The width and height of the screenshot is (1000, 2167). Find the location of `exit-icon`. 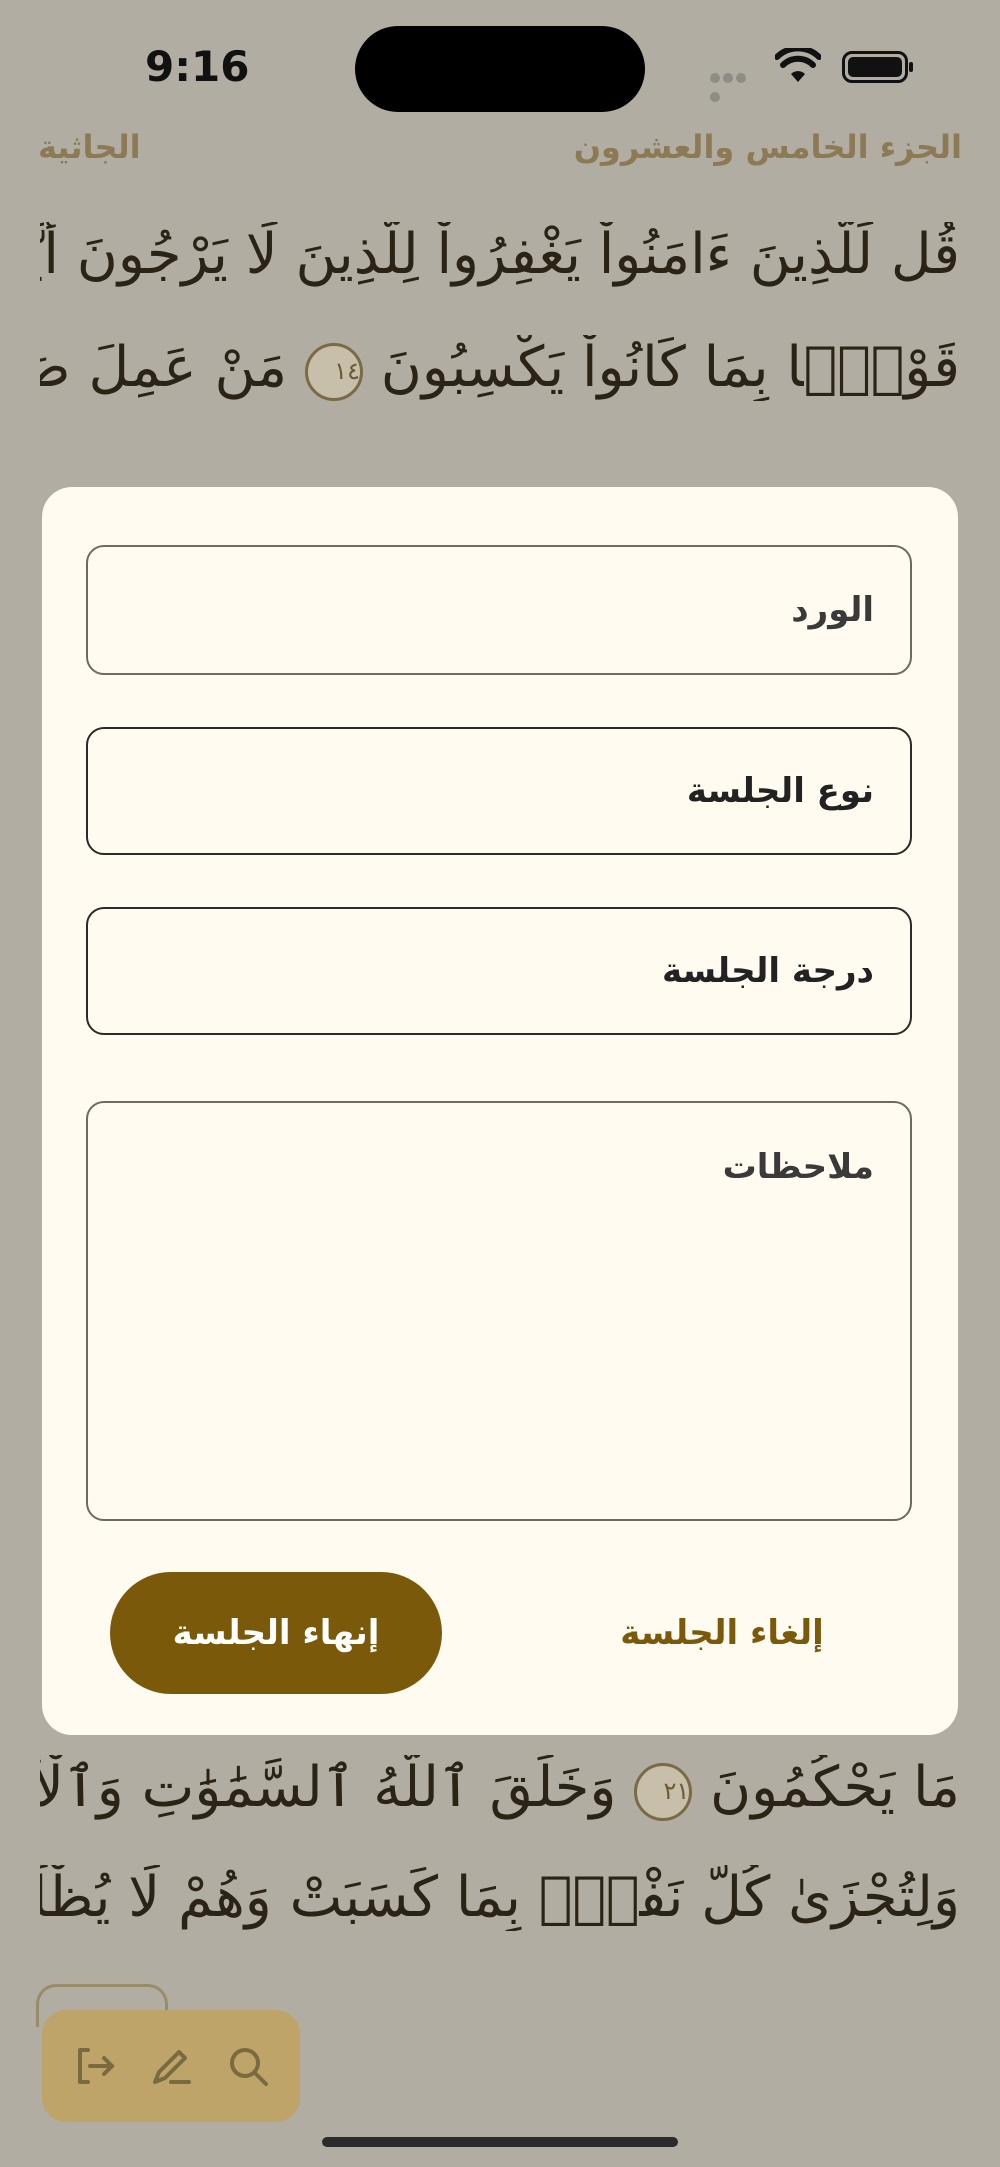

exit-icon is located at coordinates (94, 2066).